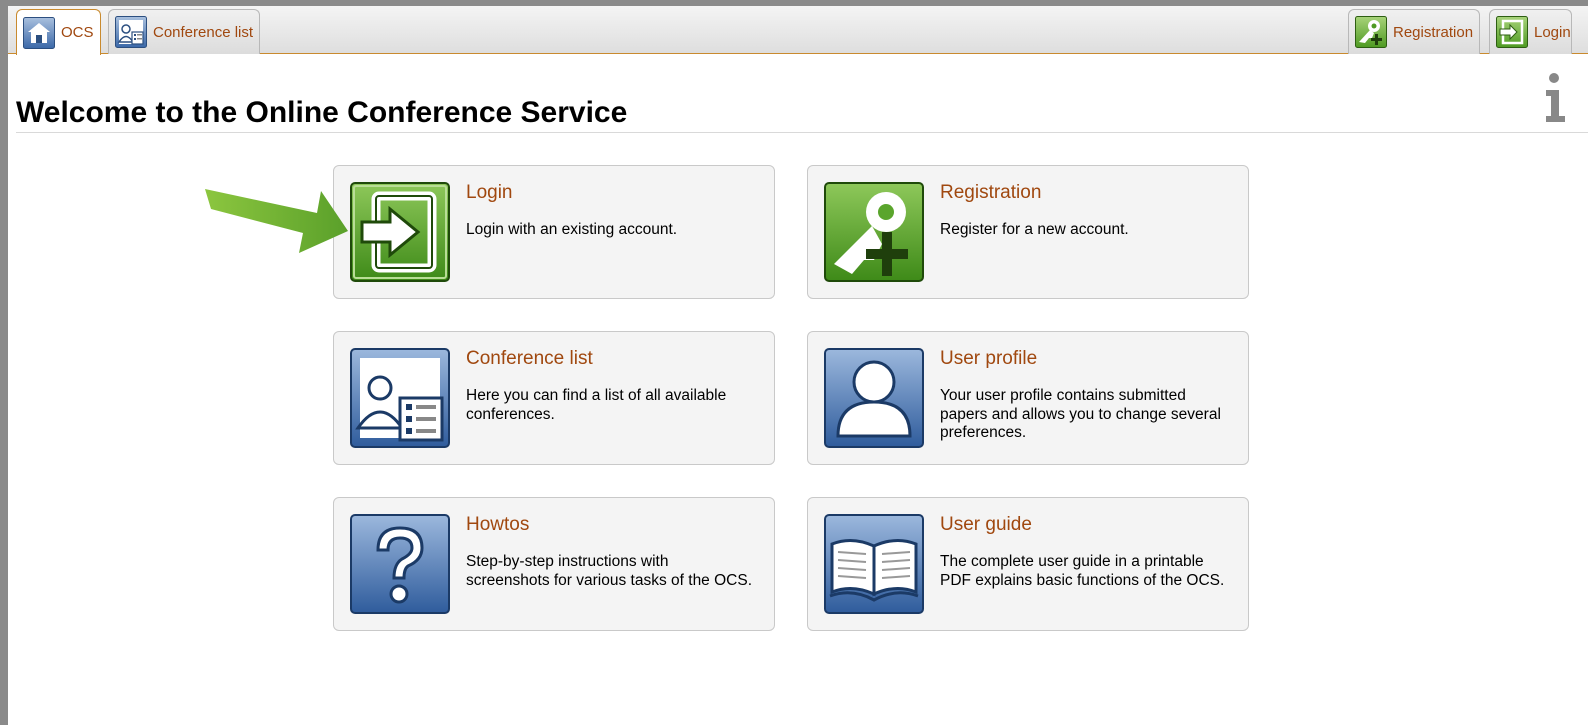 The width and height of the screenshot is (1588, 725). I want to click on conference-list-card-title: Conference list, so click(529, 359).